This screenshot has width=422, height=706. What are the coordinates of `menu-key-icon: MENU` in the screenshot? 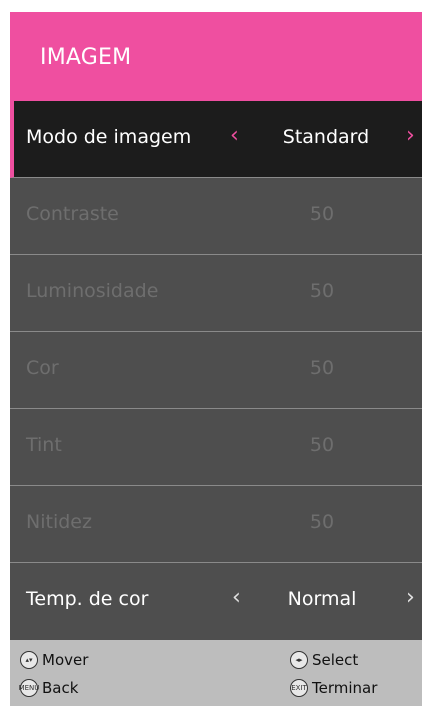 It's located at (29, 688).